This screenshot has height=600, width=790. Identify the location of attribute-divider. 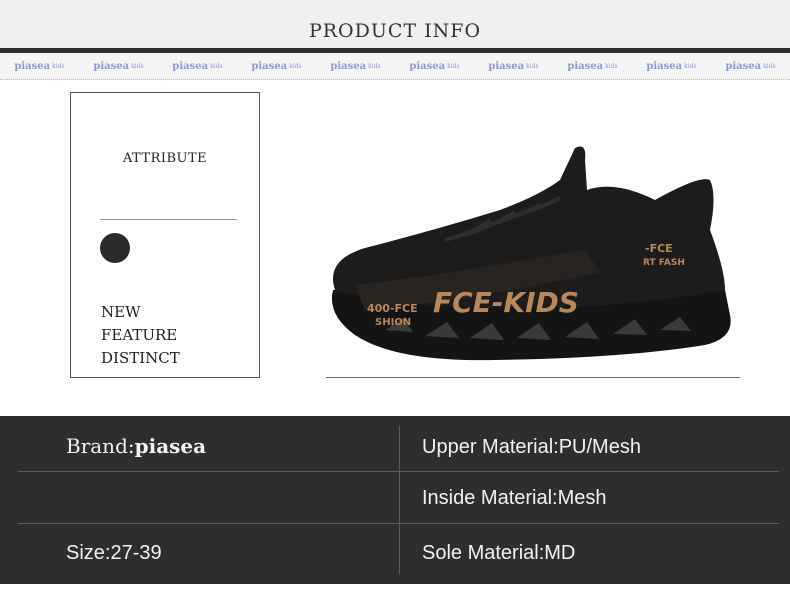
(168, 219).